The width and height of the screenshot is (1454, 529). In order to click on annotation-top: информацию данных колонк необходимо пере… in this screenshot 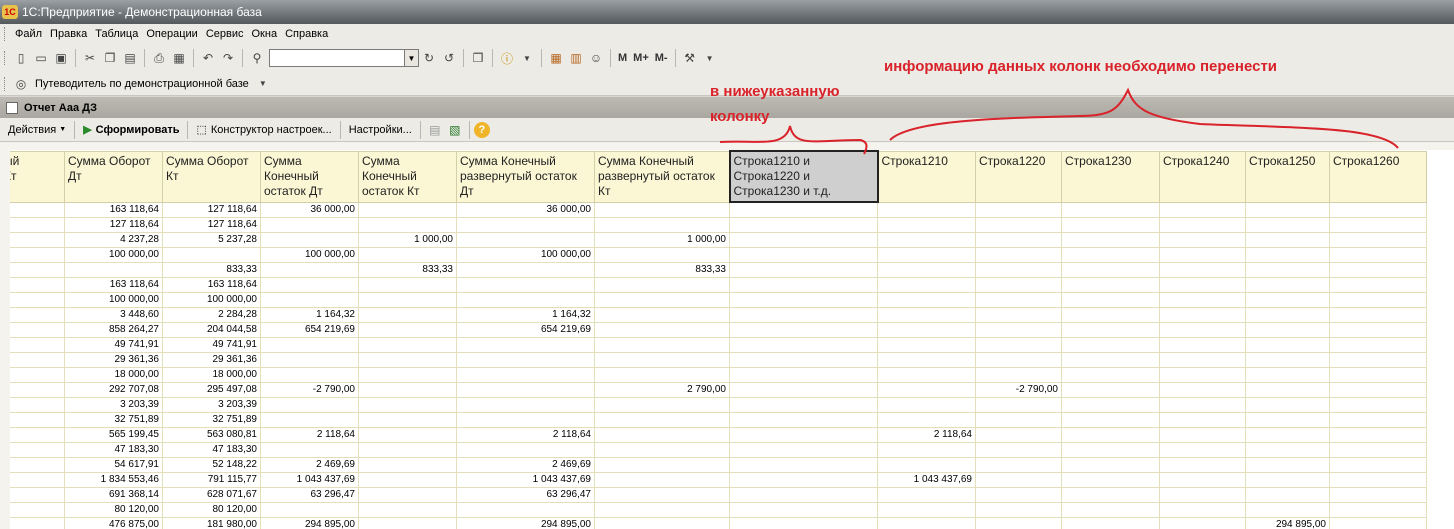, I will do `click(1081, 66)`.